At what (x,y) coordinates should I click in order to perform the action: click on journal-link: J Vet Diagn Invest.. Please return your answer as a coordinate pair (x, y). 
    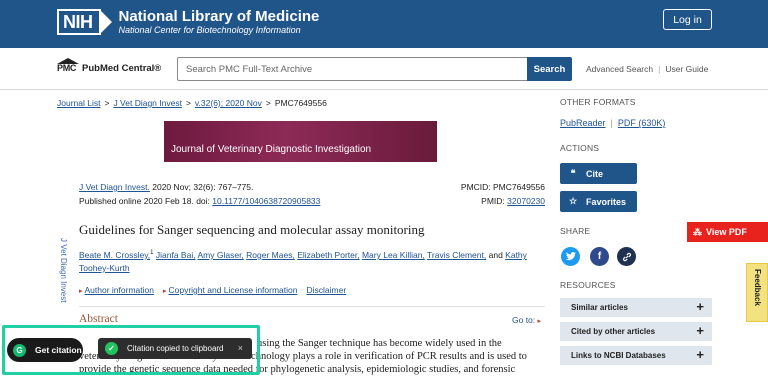
    Looking at the image, I should click on (114, 187).